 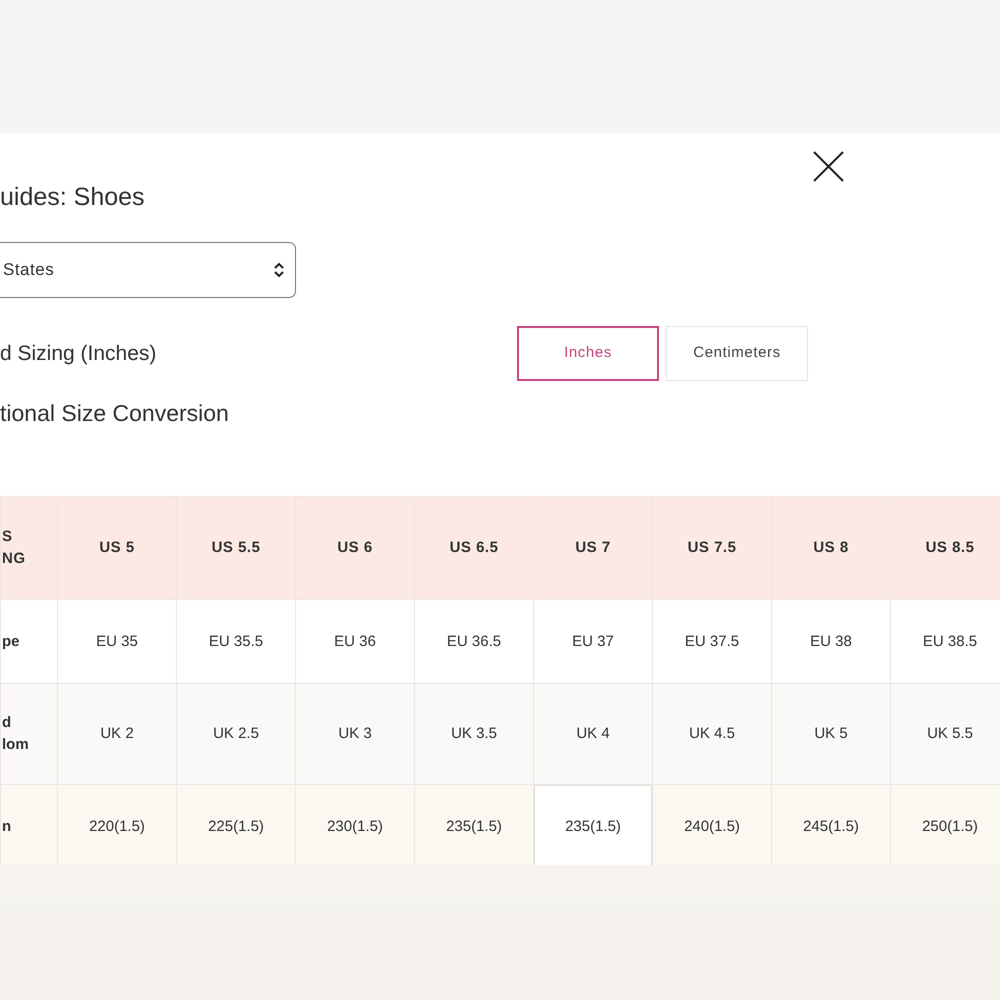 I want to click on row-label: pe, so click(x=29, y=642).